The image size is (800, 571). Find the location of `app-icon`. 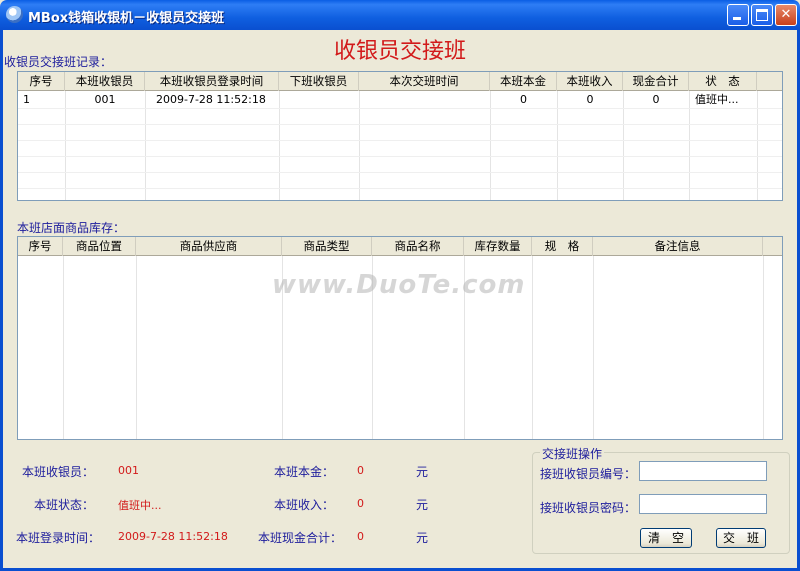

app-icon is located at coordinates (14, 14).